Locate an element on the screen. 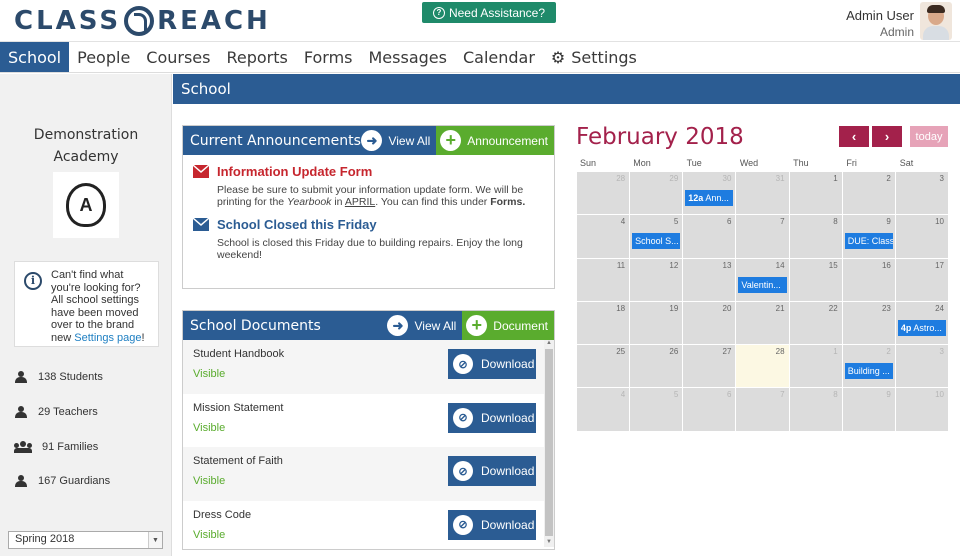 This screenshot has height=556, width=960. term-select: Spring 2018 ▼ is located at coordinates (85, 540).